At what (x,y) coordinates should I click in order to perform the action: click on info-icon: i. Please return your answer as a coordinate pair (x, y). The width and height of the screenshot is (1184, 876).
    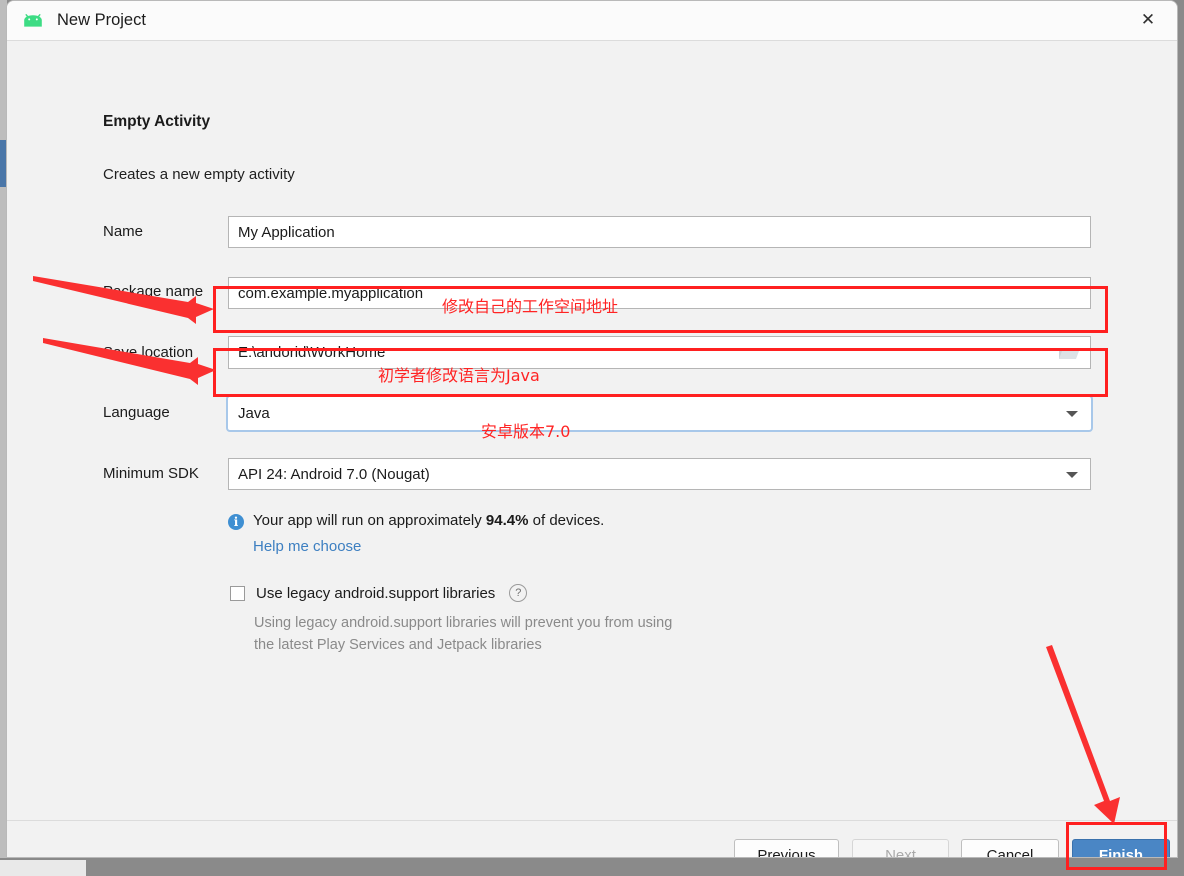
    Looking at the image, I should click on (236, 522).